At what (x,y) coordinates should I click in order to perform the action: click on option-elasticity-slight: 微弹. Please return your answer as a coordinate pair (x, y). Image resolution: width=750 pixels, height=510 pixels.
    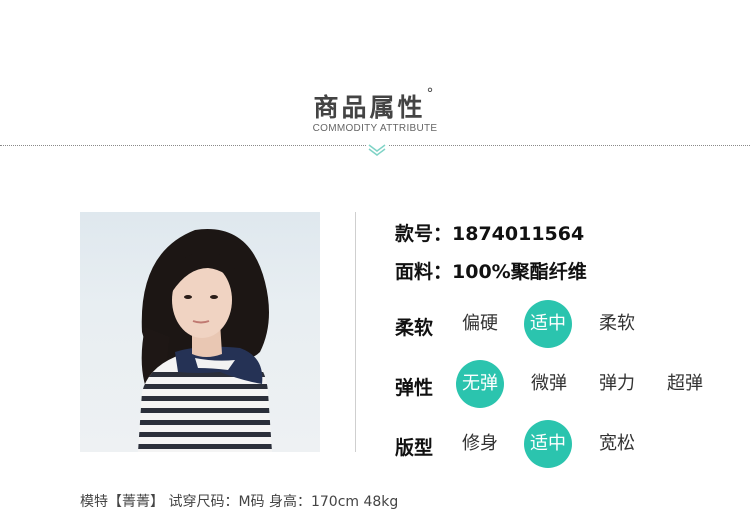
    Looking at the image, I should click on (549, 383).